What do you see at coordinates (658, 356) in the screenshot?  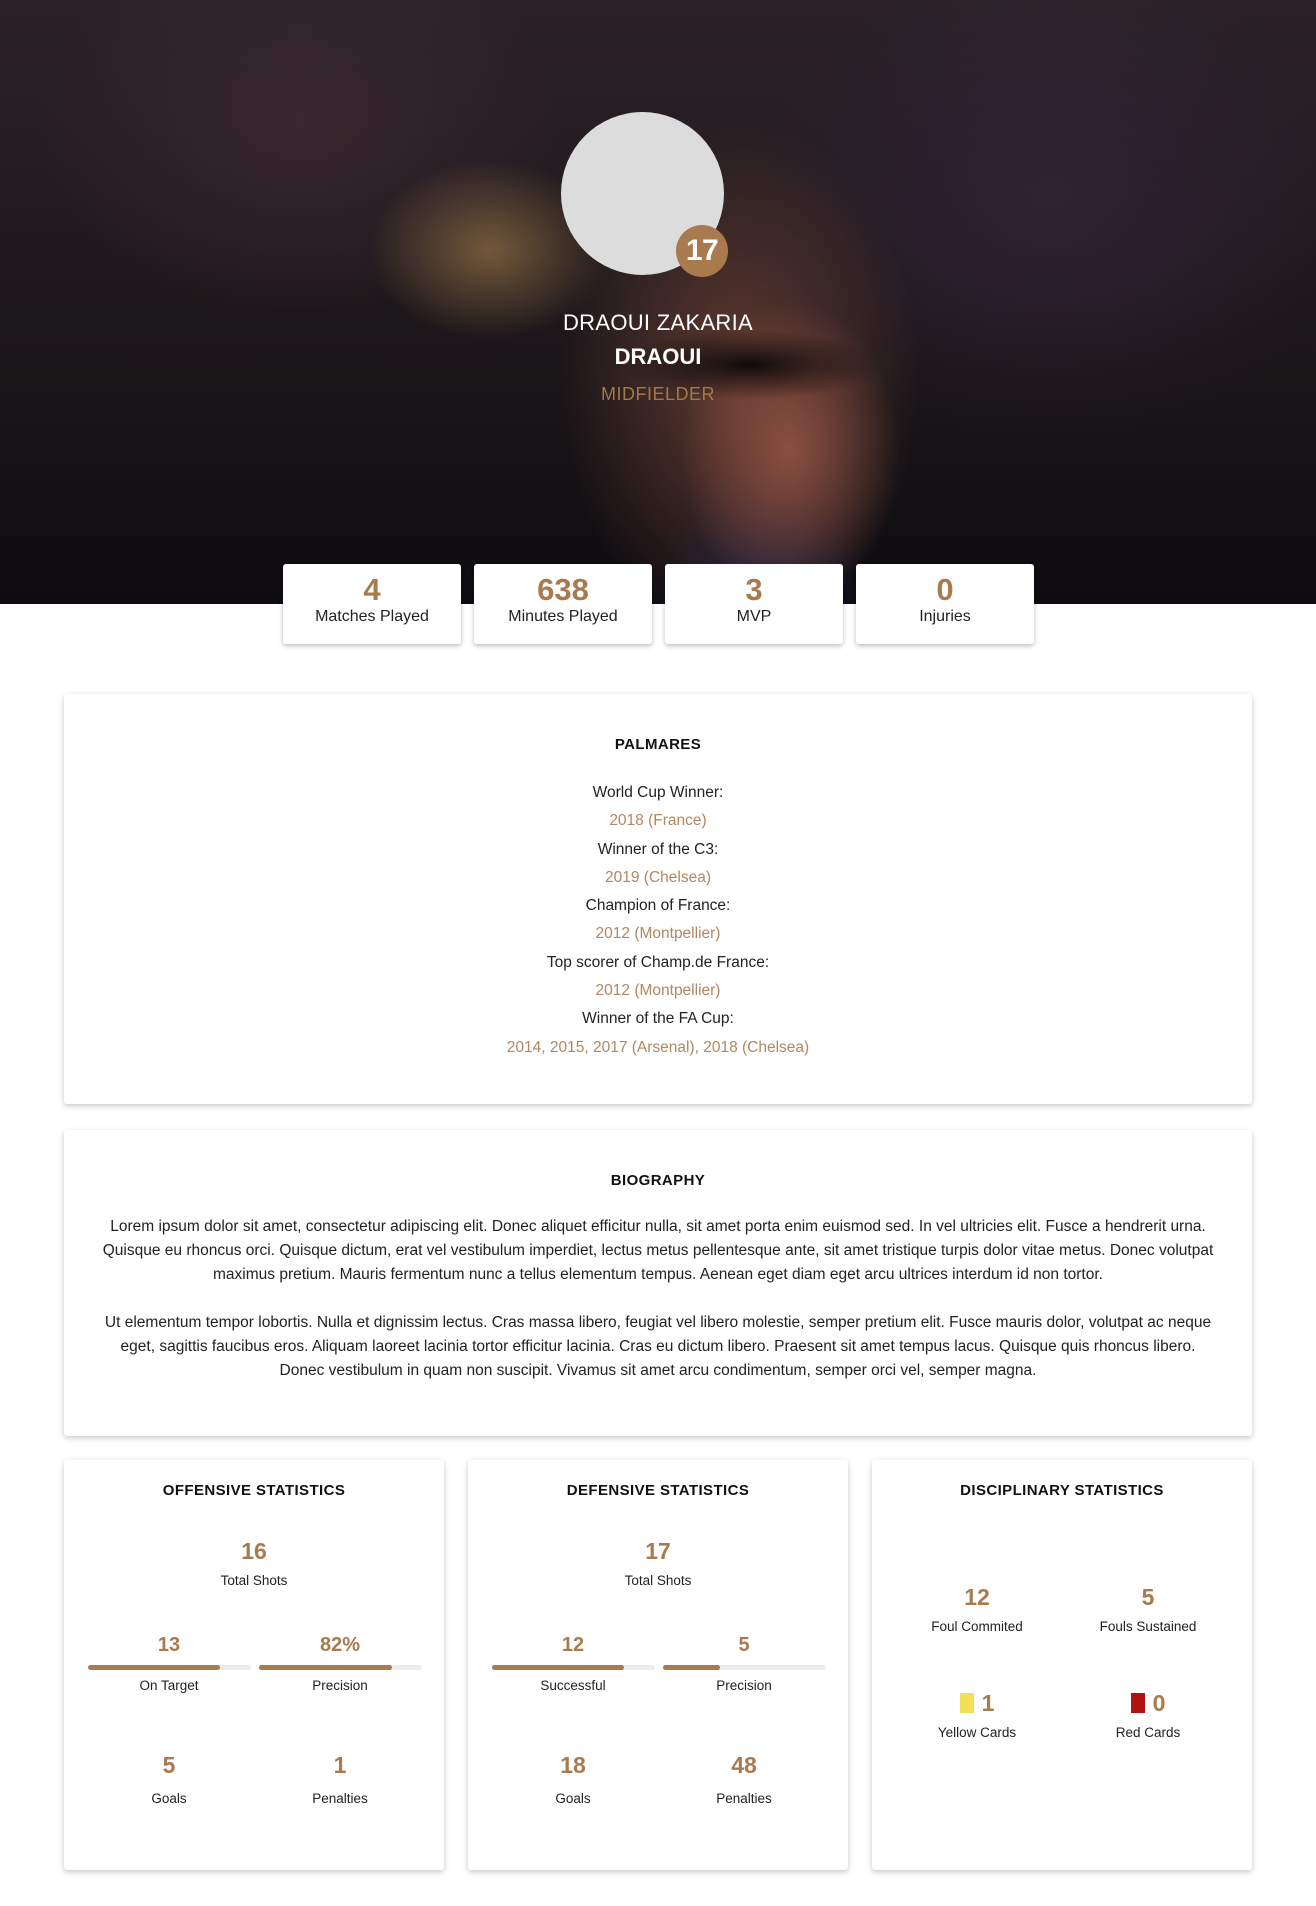 I see `player-short-name: DRAOUI` at bounding box center [658, 356].